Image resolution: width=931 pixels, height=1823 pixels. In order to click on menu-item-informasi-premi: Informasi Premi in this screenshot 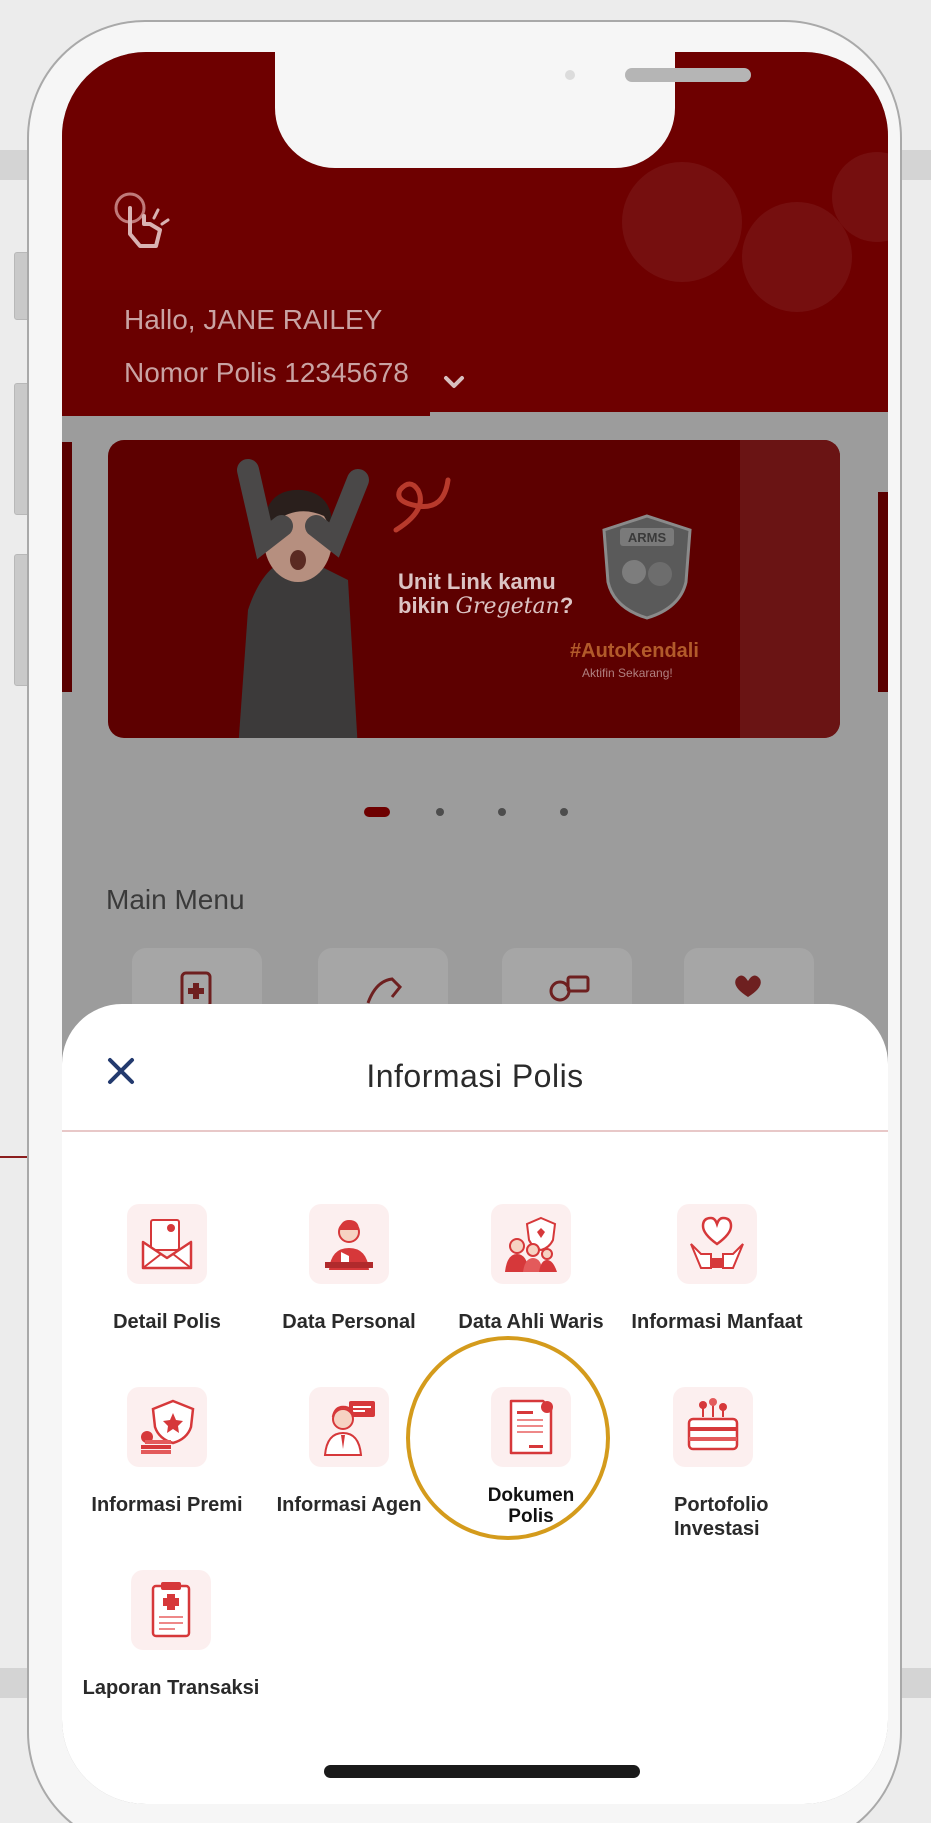, I will do `click(167, 1462)`.